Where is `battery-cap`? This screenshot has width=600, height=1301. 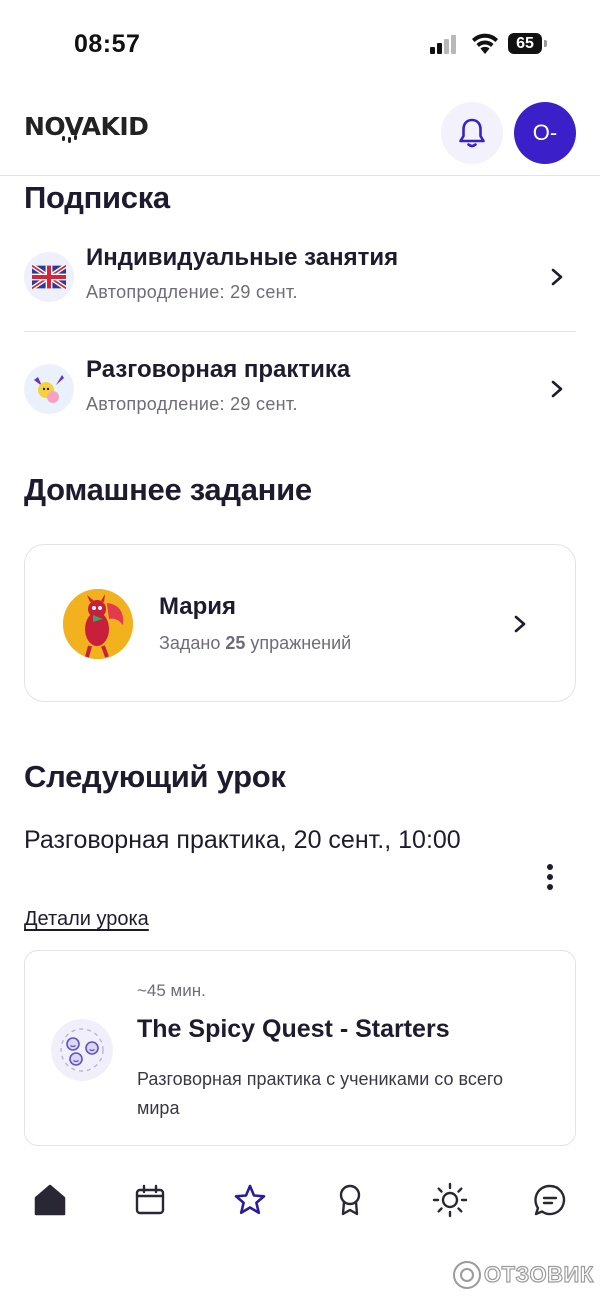 battery-cap is located at coordinates (545, 43).